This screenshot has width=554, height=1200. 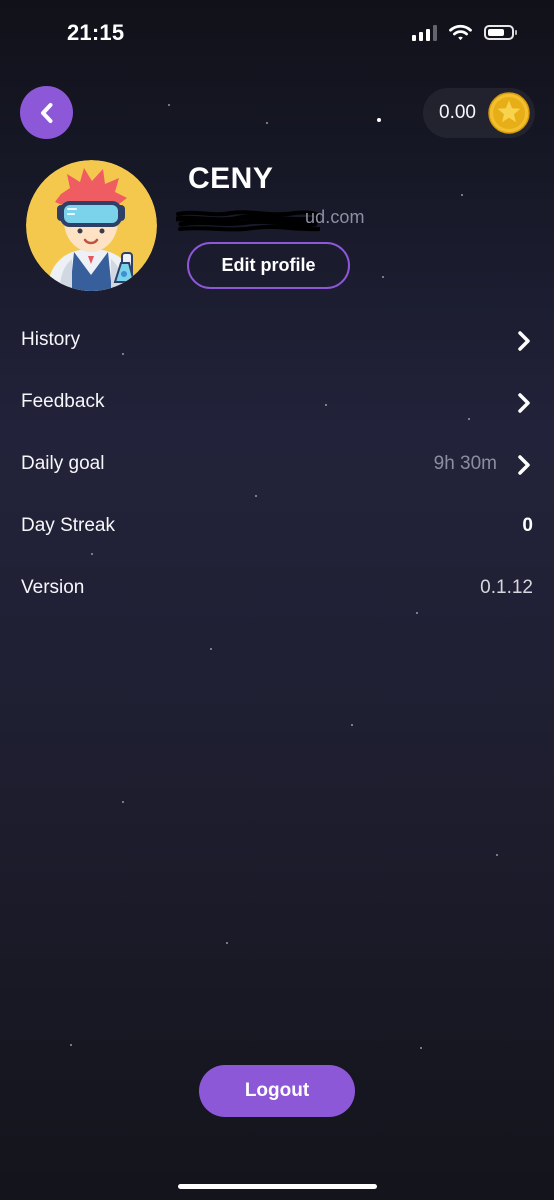 I want to click on gold-coin-icon, so click(x=509, y=113).